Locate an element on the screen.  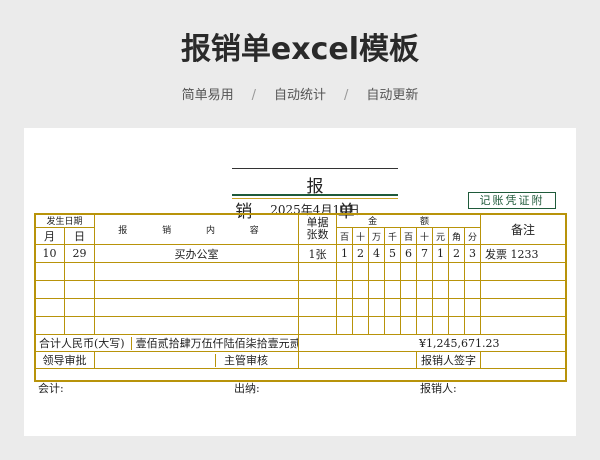
count-cell: 1张 is located at coordinates (318, 253).